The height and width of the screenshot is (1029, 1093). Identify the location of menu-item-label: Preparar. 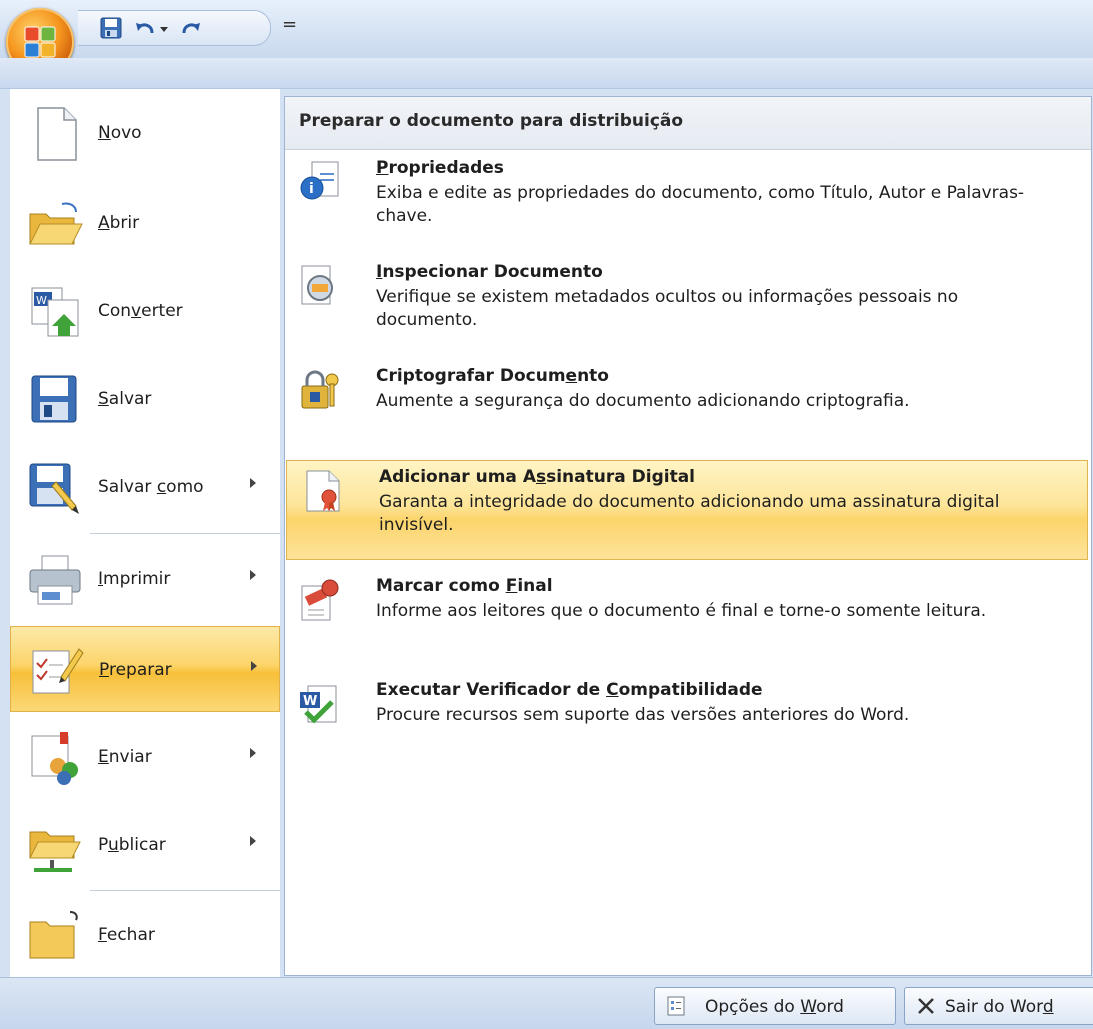
(135, 670).